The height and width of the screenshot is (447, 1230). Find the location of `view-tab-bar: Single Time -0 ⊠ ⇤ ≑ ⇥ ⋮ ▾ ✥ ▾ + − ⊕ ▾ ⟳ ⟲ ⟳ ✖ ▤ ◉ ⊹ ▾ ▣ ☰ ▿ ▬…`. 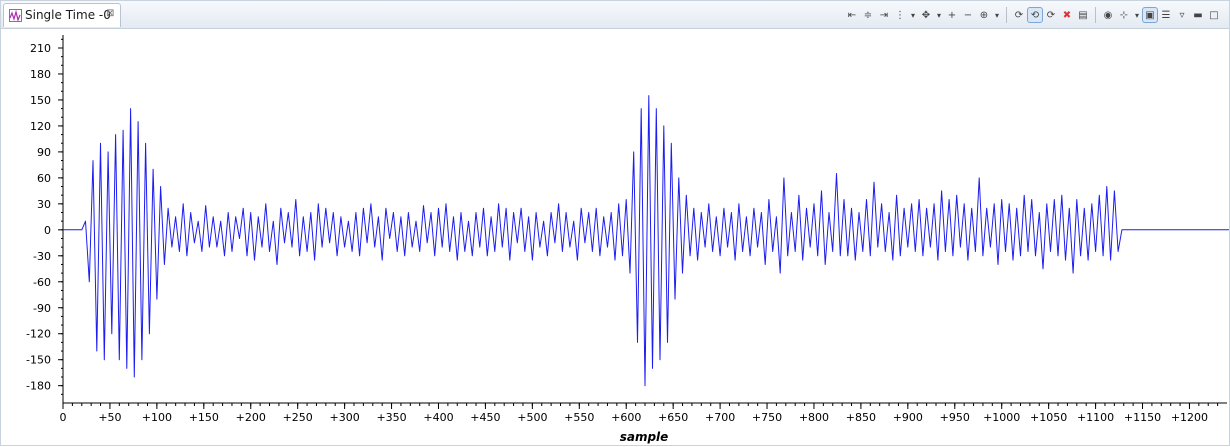

view-tab-bar: Single Time -0 ⊠ ⇤ ≑ ⇥ ⋮ ▾ ✥ ▾ + − ⊕ ▾ ⟳ ⟲ ⟳ ✖ ▤ ◉ ⊹ ▾ ▣ ☰ ▿ ▬… is located at coordinates (615, 15).